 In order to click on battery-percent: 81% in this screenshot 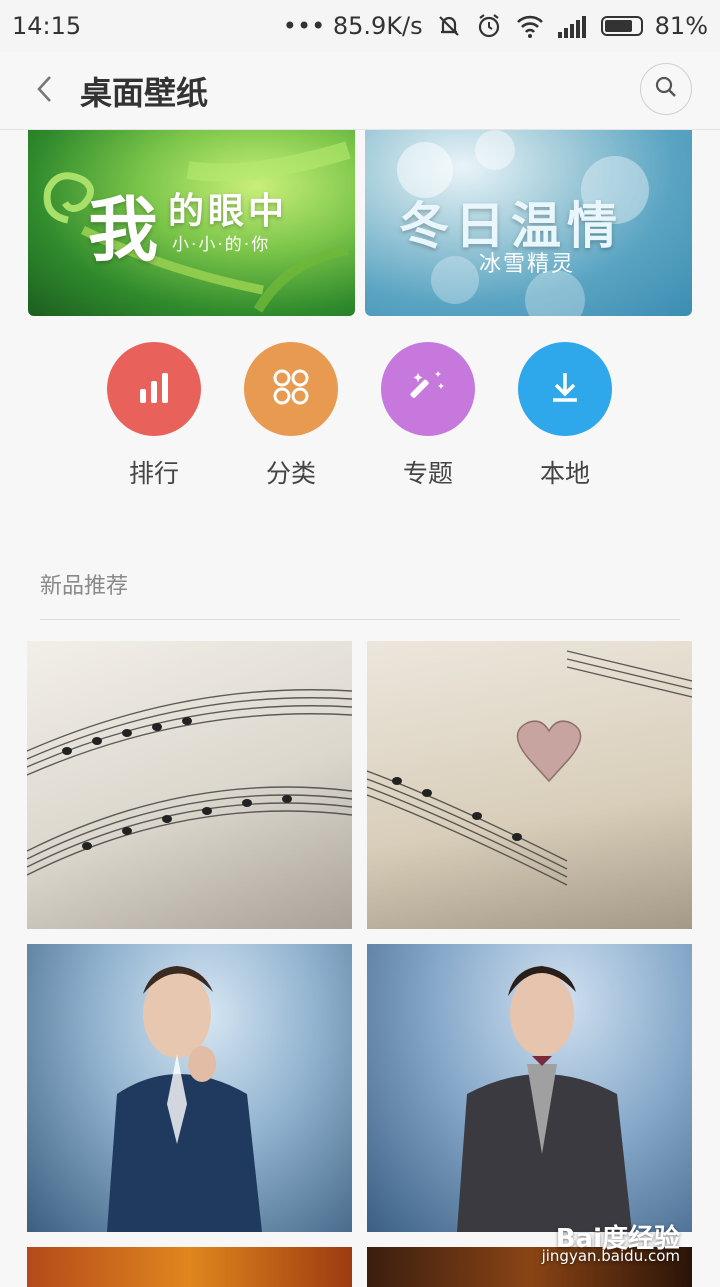, I will do `click(681, 26)`.